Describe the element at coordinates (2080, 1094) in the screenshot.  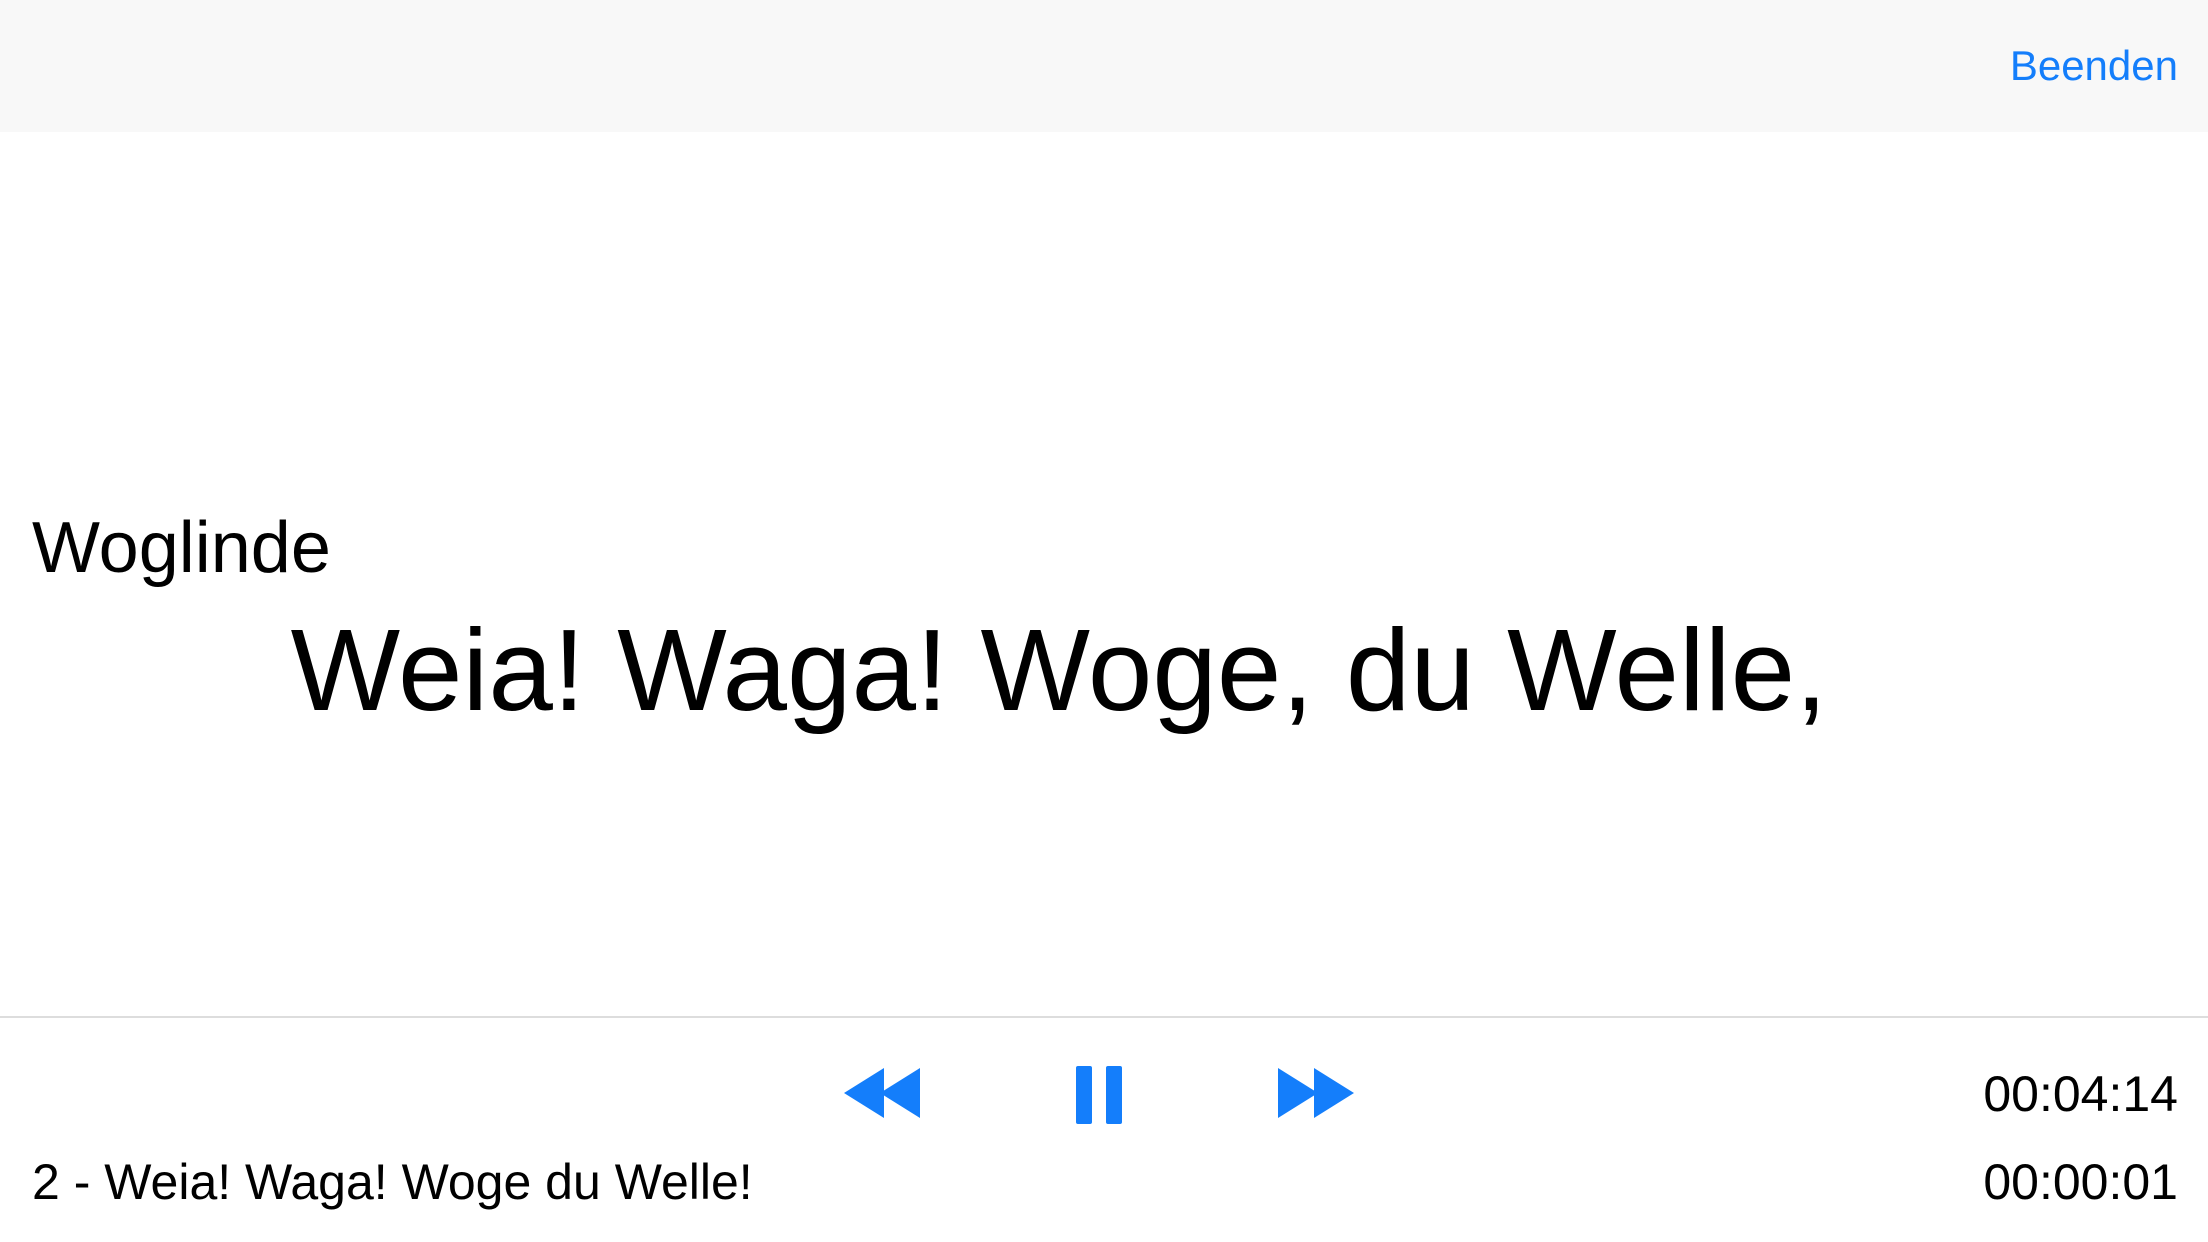
I see `total-time: 00:04:14` at that location.